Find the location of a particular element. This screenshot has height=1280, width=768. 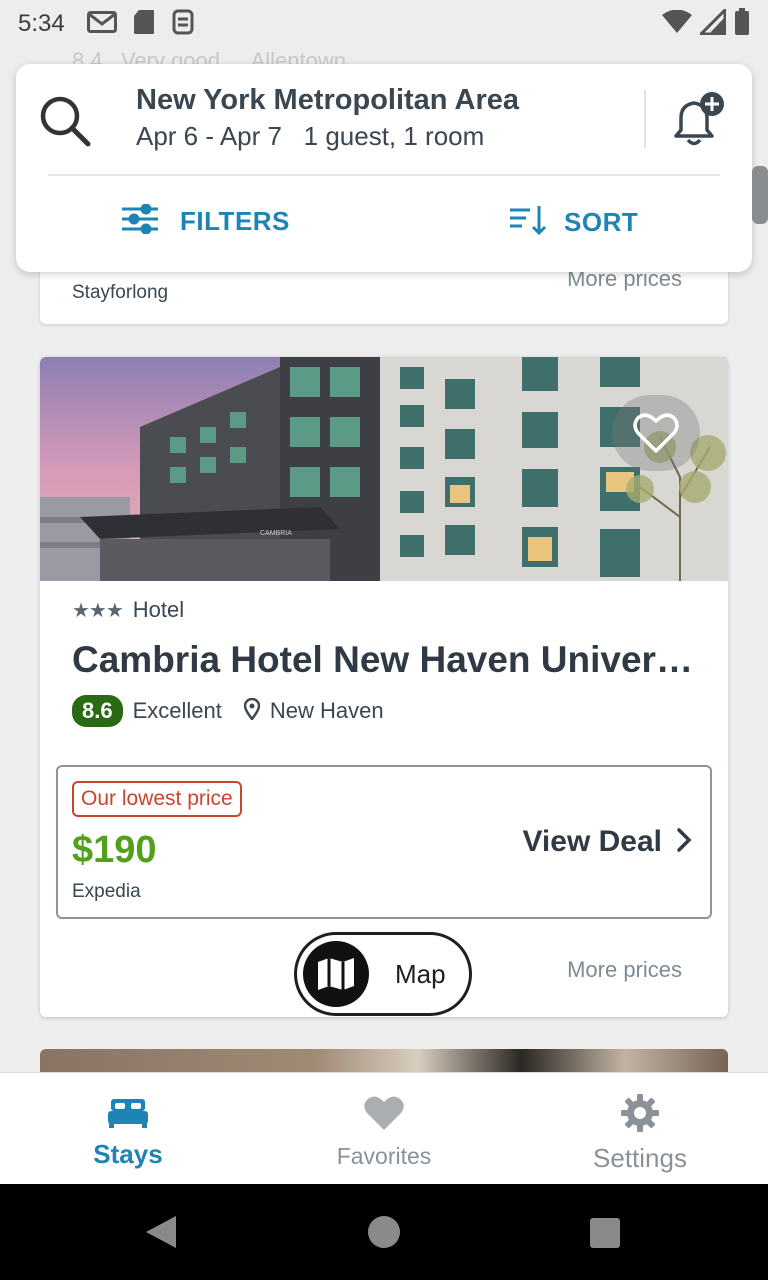

map-icon is located at coordinates (336, 974).